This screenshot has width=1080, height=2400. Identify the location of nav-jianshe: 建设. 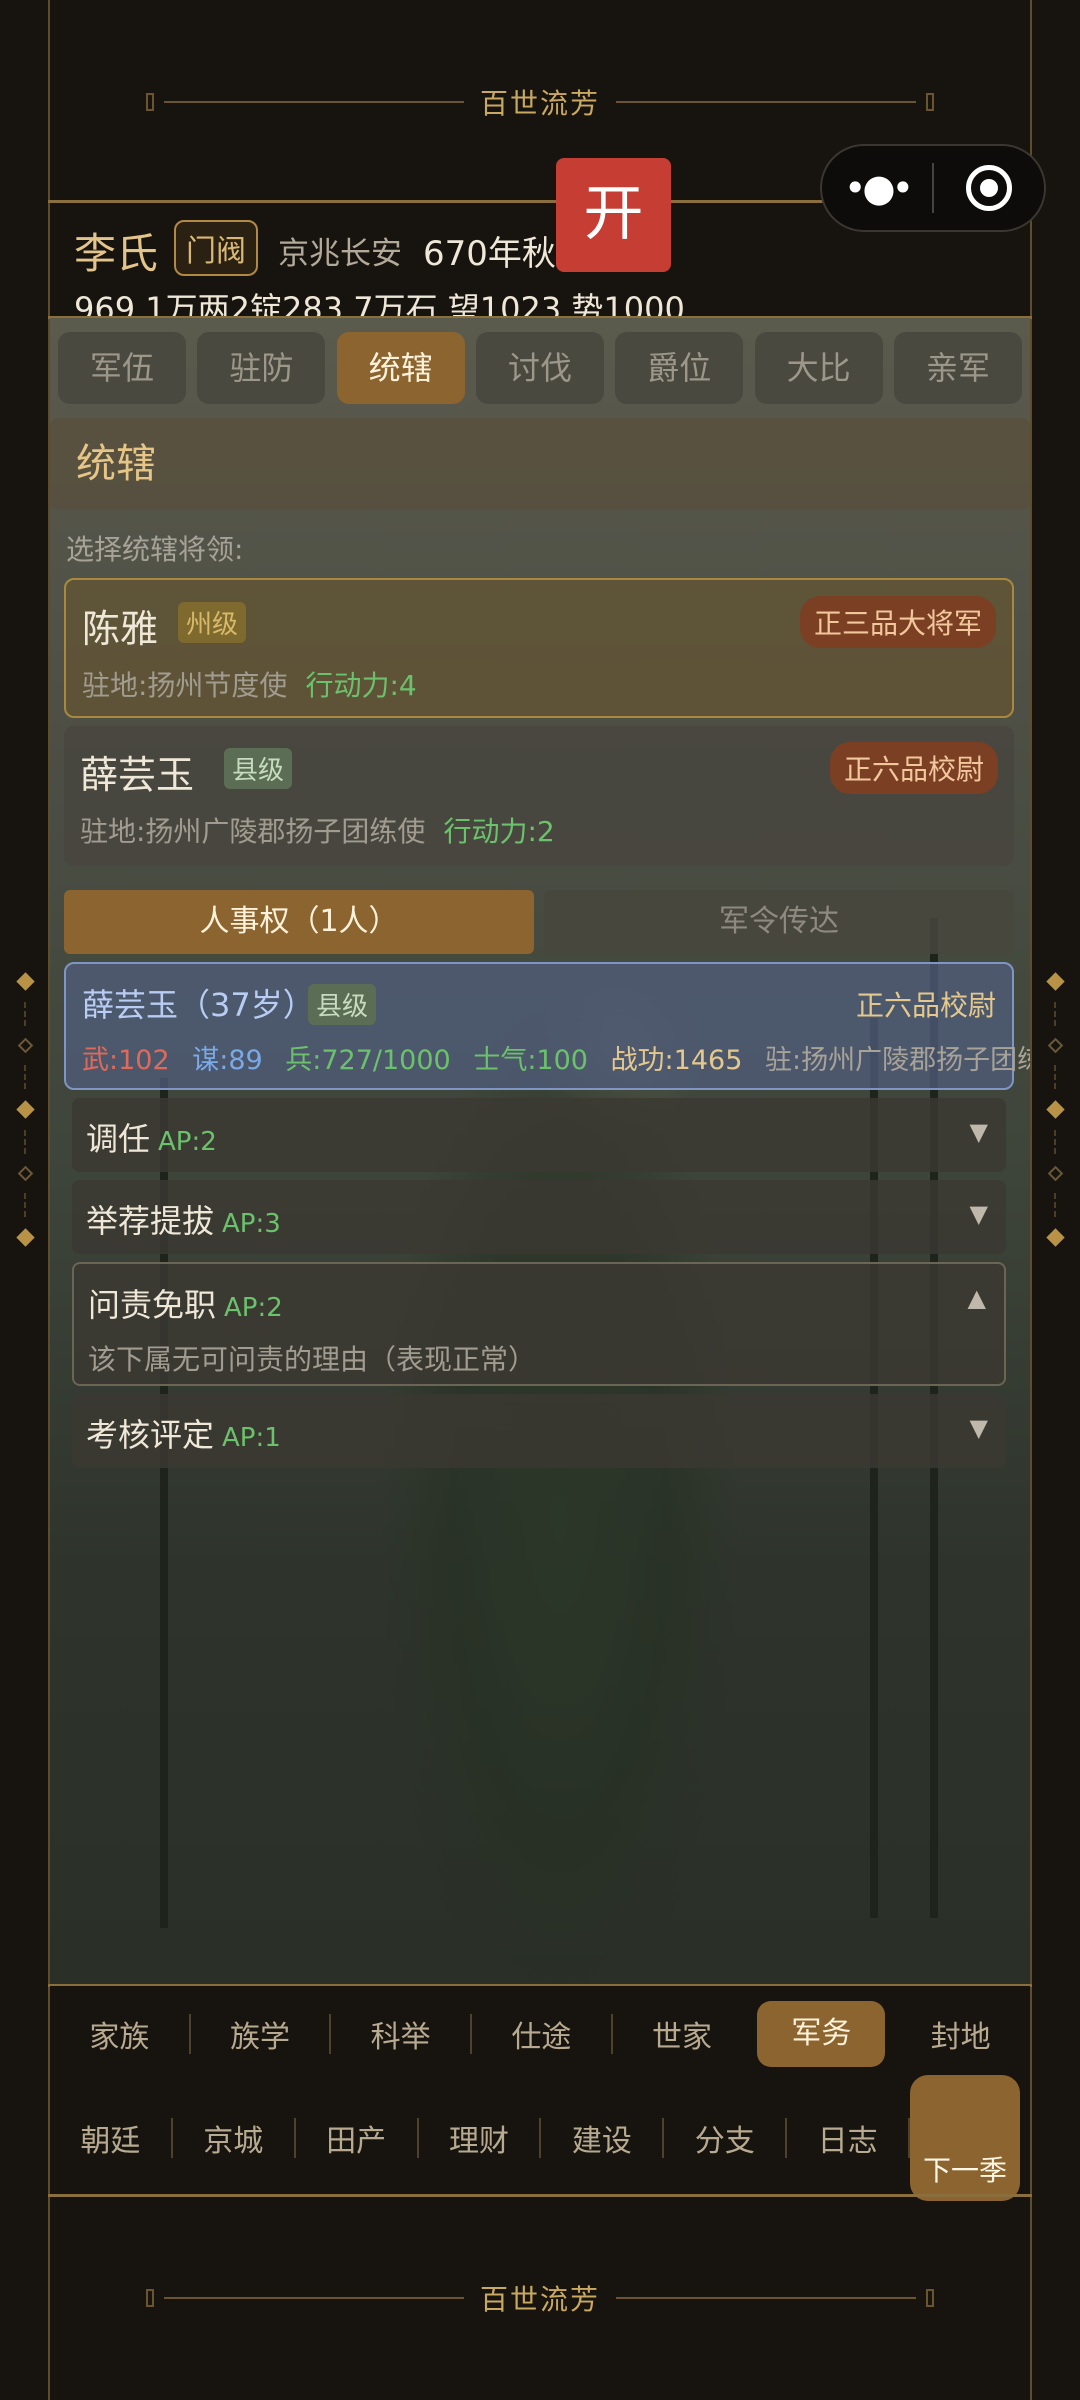
(601, 2138).